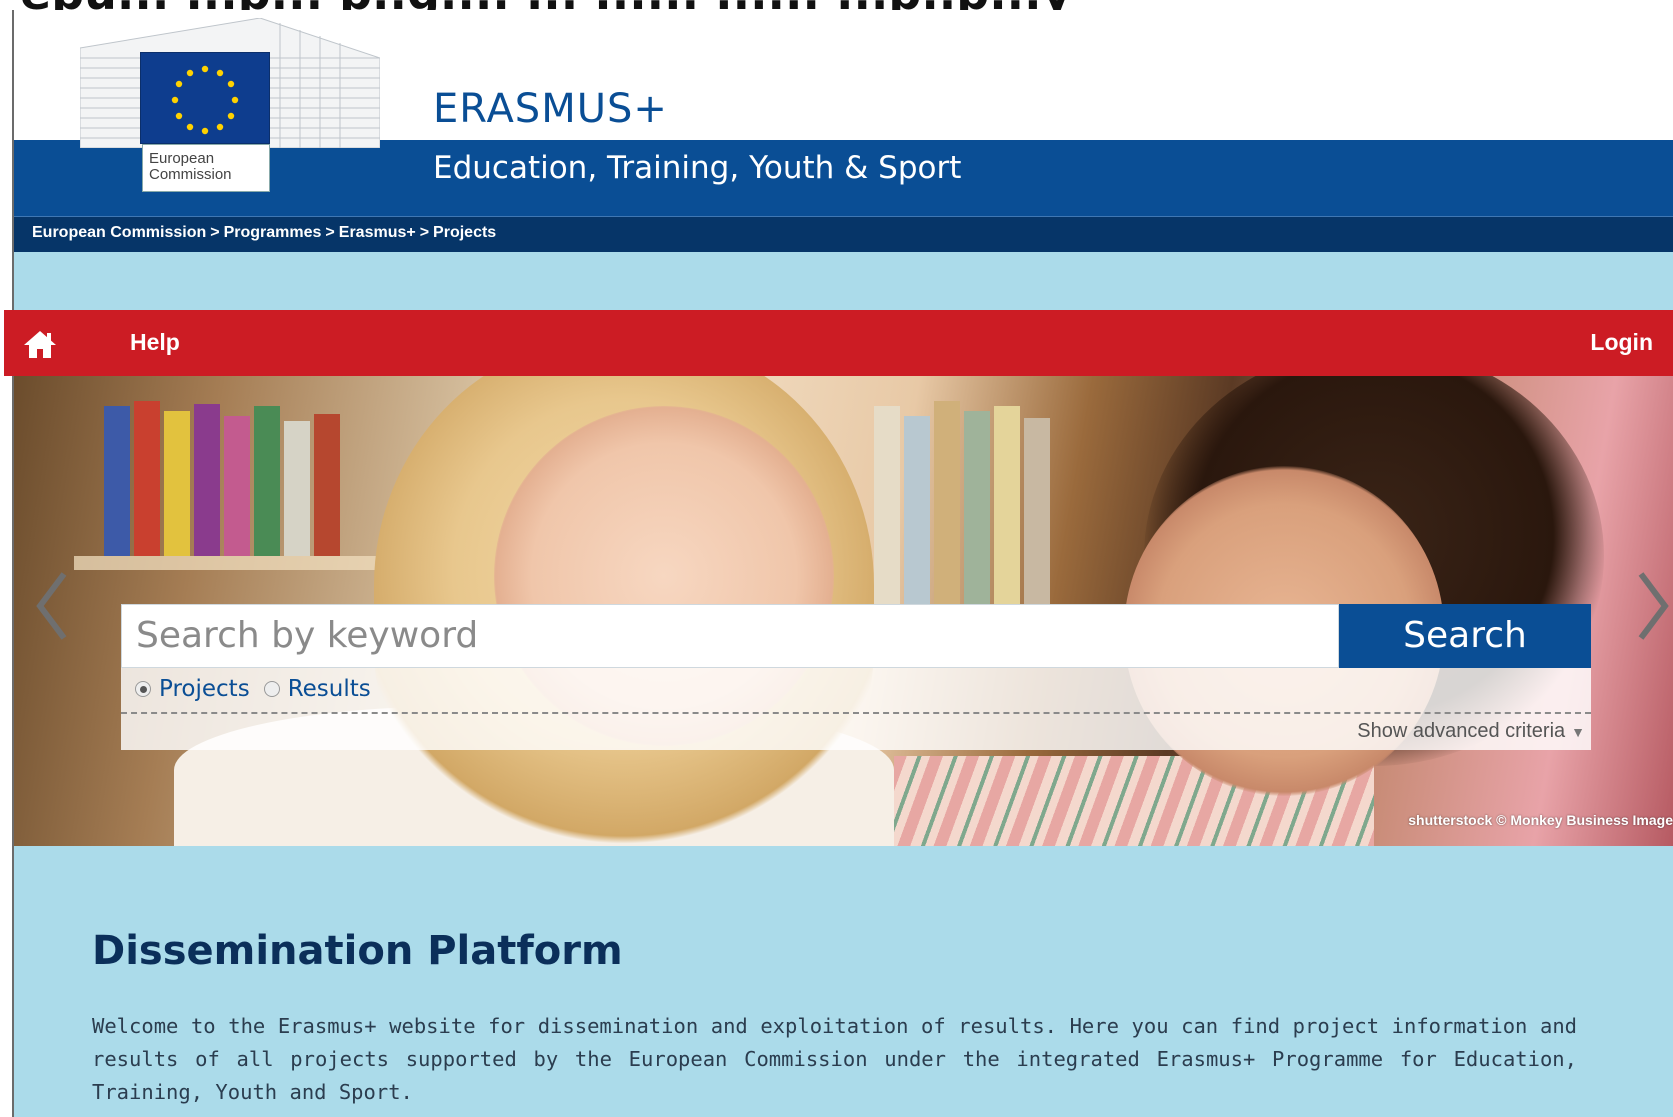 This screenshot has height=1117, width=1673. What do you see at coordinates (204, 689) in the screenshot?
I see `radio-projects-label: Projects` at bounding box center [204, 689].